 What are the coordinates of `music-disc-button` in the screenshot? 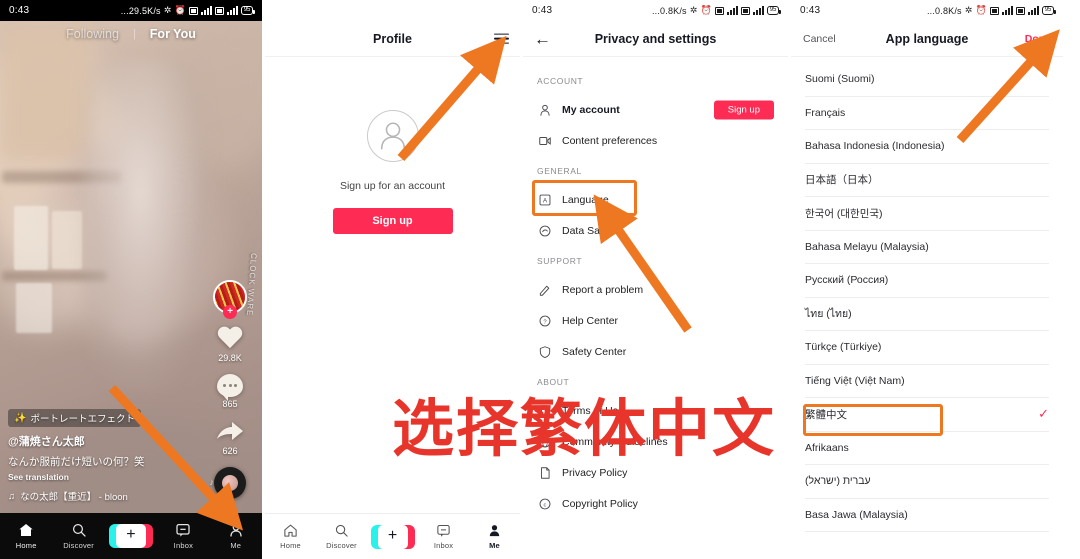 It's located at (230, 483).